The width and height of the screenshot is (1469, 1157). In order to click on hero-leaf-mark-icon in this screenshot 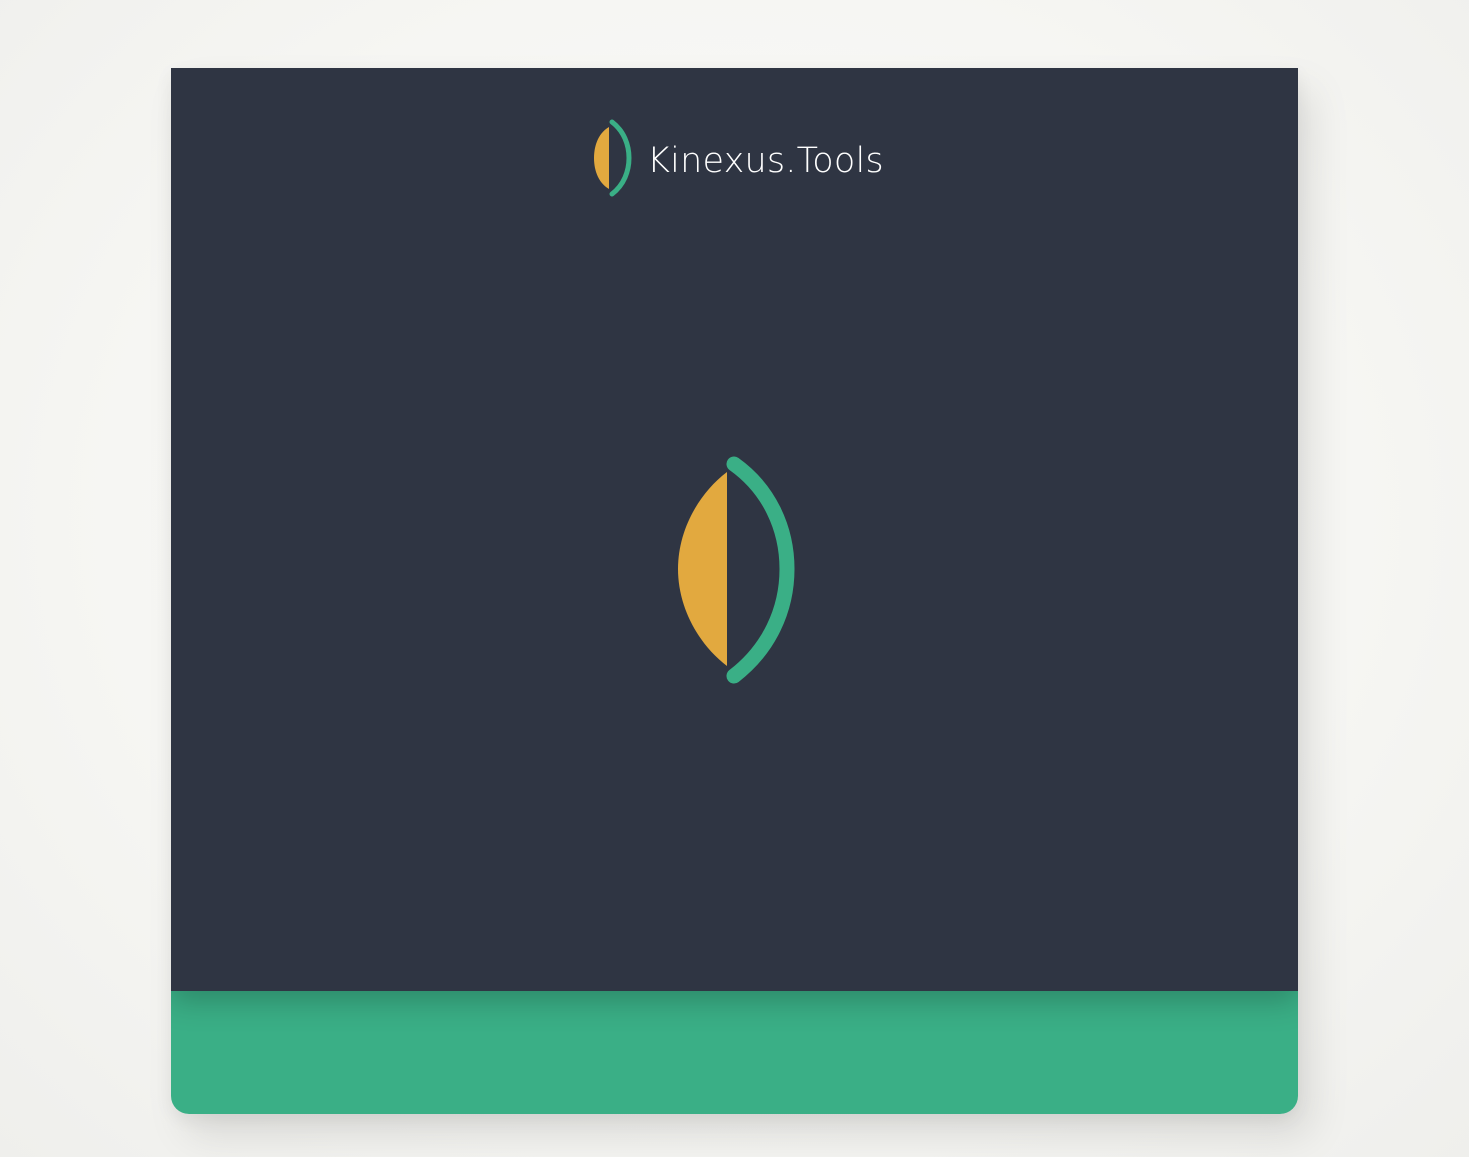, I will do `click(736, 570)`.